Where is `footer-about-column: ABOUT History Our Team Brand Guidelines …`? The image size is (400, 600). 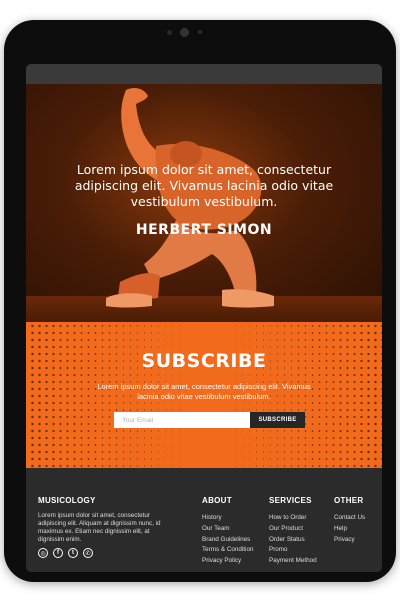 footer-about-column: ABOUT History Our Team Brand Guidelines … is located at coordinates (227, 531).